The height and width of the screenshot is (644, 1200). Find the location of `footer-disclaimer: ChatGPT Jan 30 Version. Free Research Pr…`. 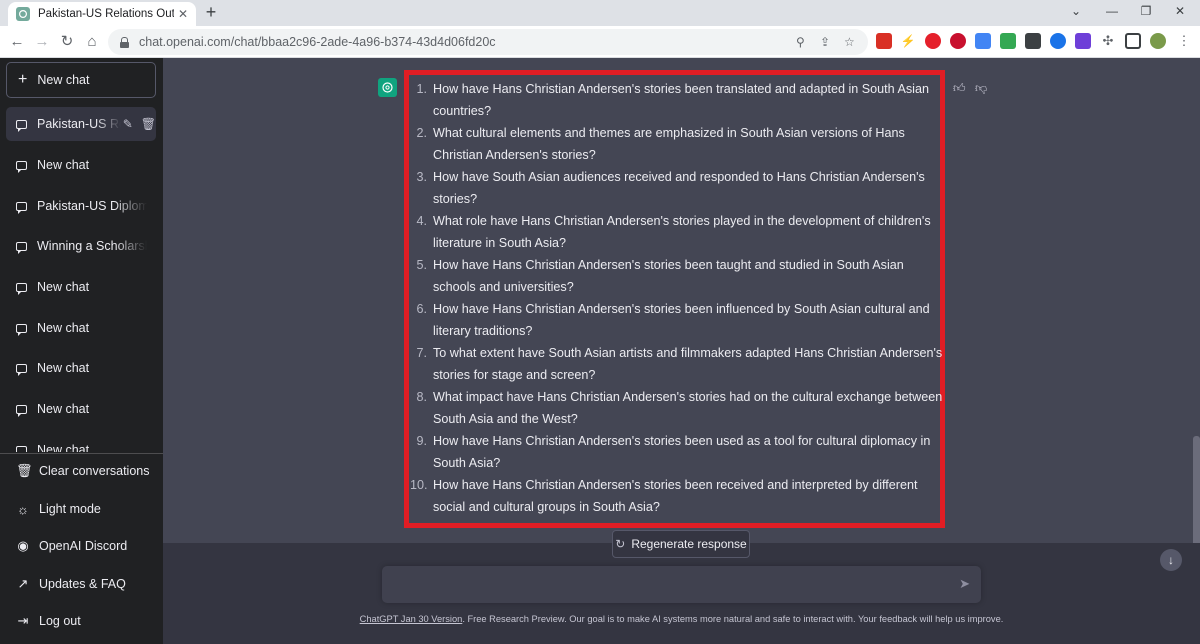

footer-disclaimer: ChatGPT Jan 30 Version. Free Research Pr… is located at coordinates (681, 619).